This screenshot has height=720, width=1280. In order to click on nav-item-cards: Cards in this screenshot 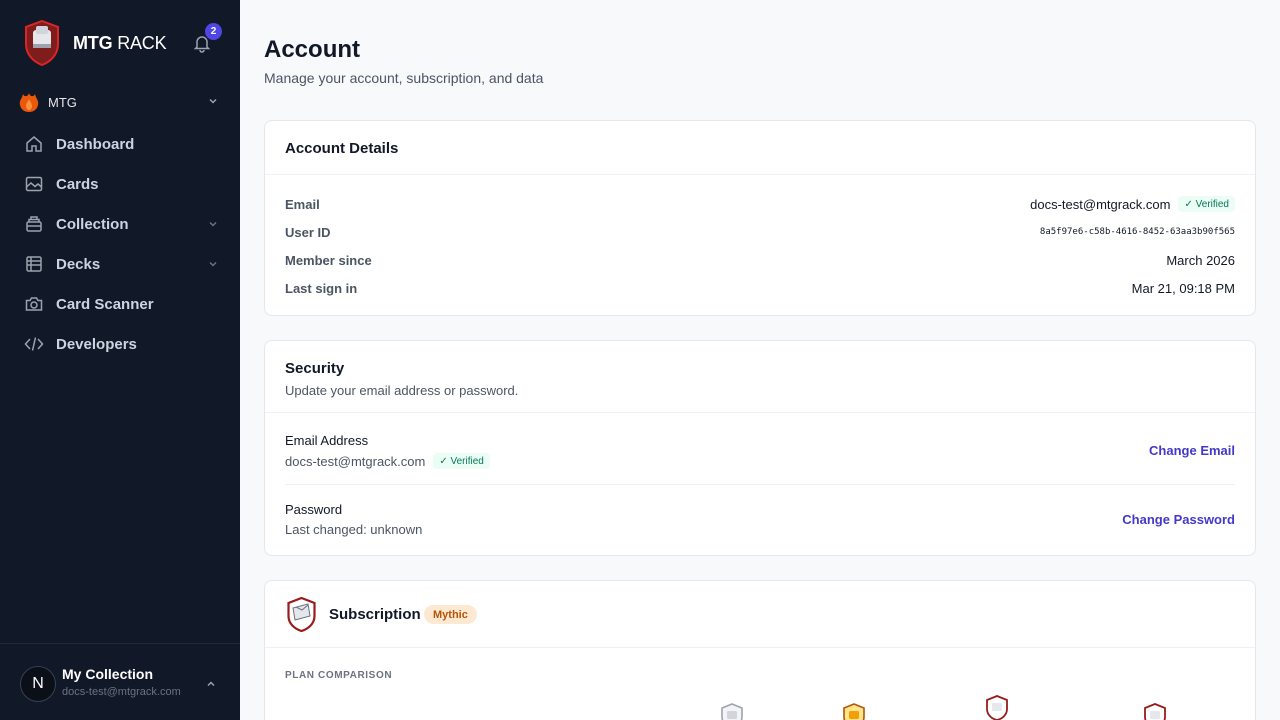, I will do `click(120, 184)`.